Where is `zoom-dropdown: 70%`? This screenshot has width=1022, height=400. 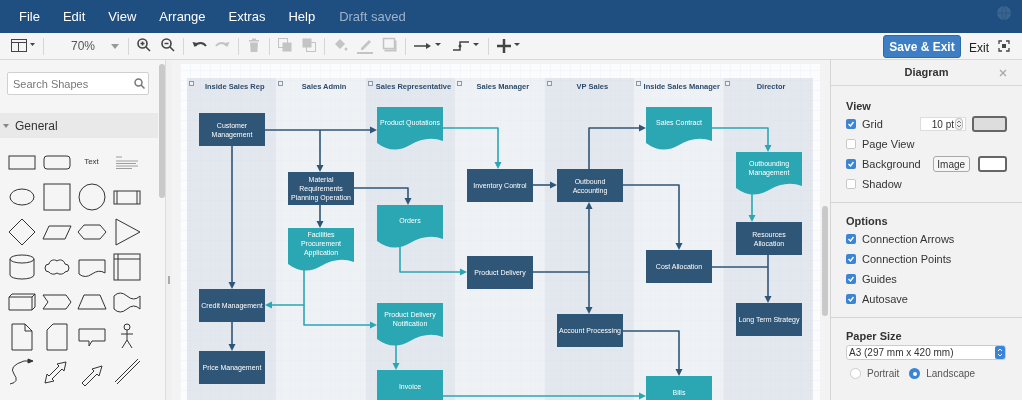 zoom-dropdown: 70% is located at coordinates (86, 46).